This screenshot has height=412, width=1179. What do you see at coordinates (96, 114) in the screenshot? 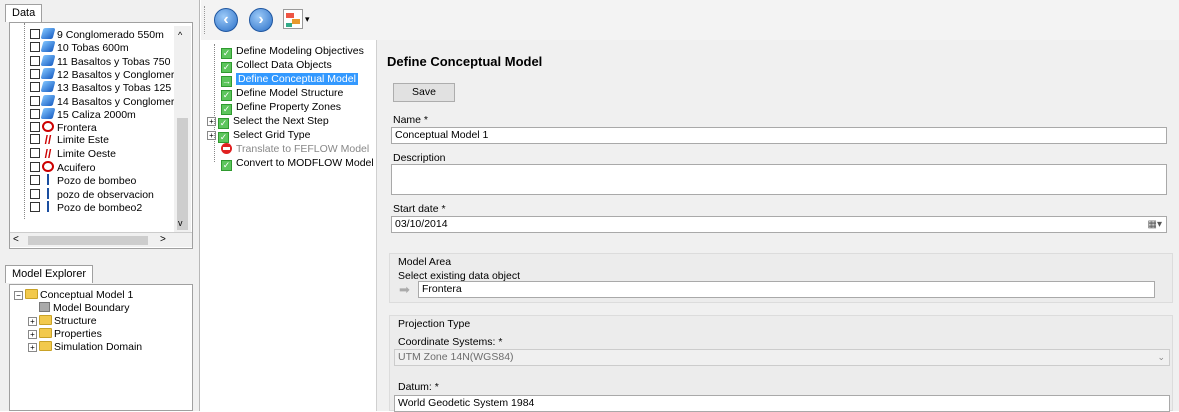
I see `data-tree-item-label: 15 Caliza 2000m` at bounding box center [96, 114].